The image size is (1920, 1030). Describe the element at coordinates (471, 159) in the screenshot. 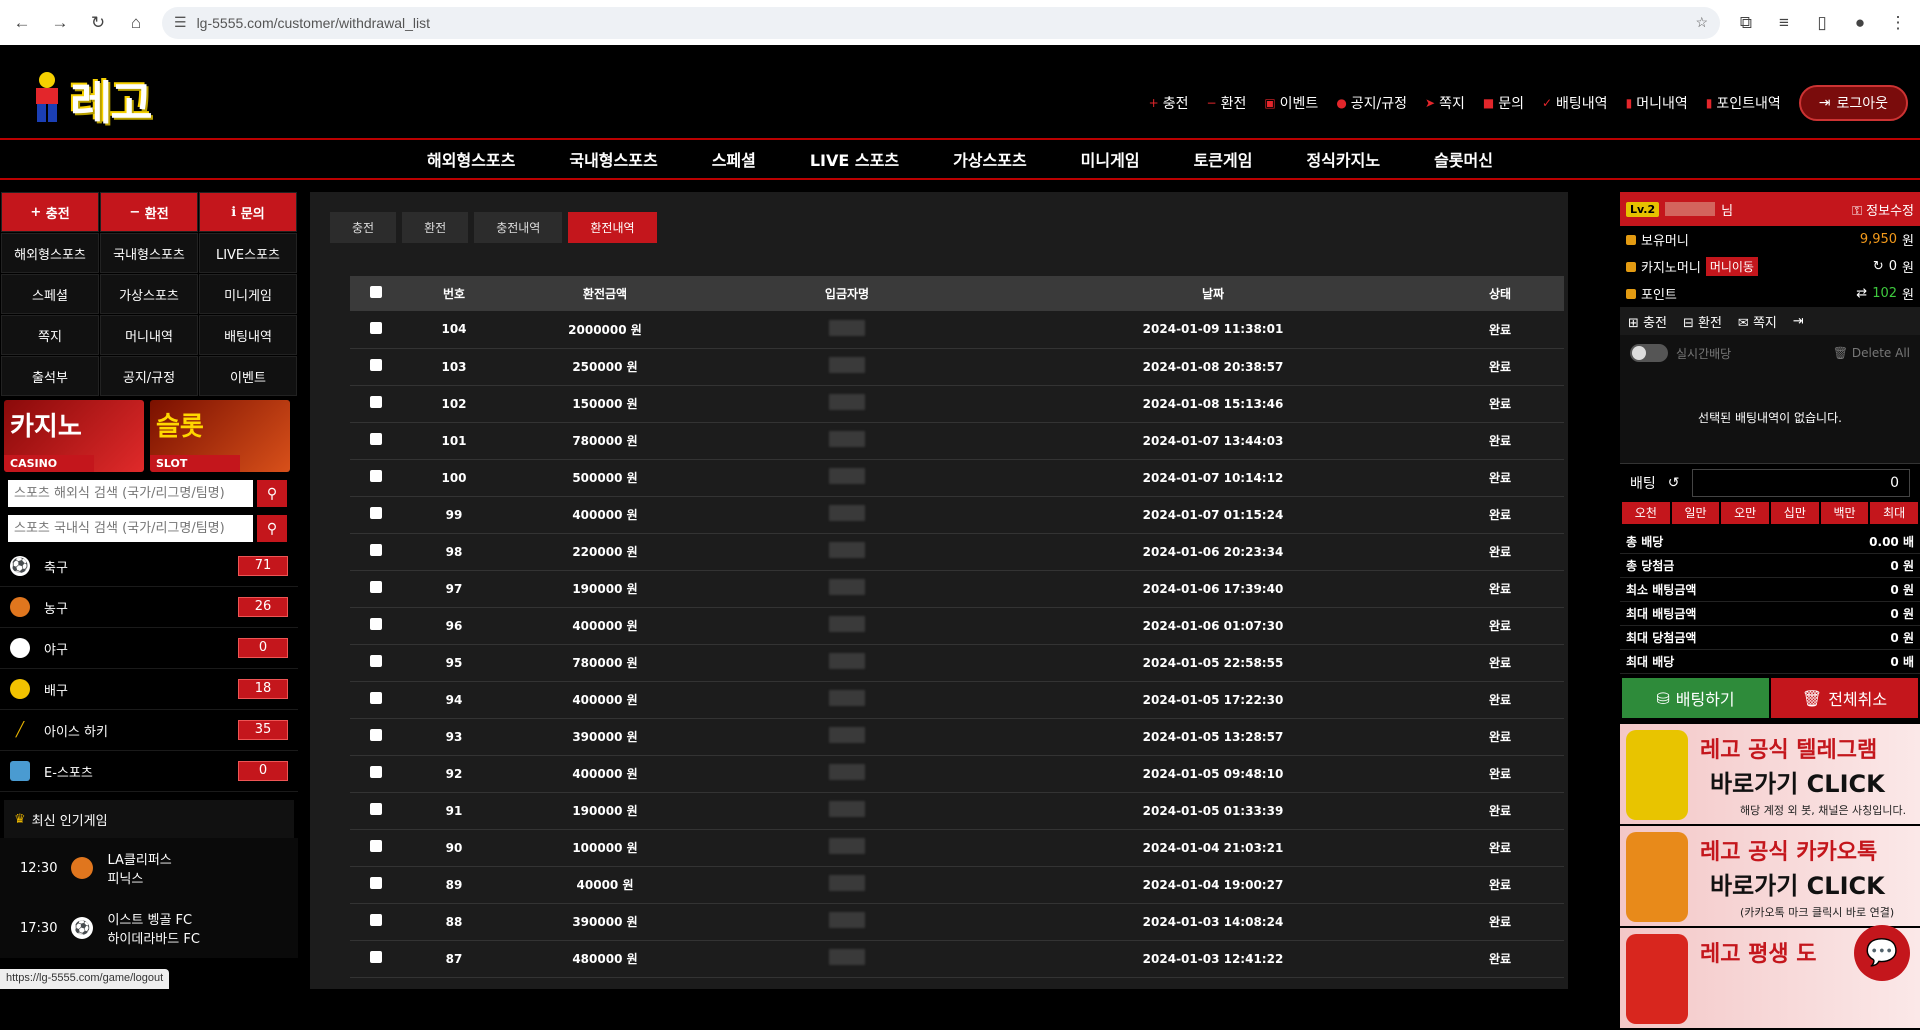

I see `mainnav-item: 해외형스포츠` at that location.